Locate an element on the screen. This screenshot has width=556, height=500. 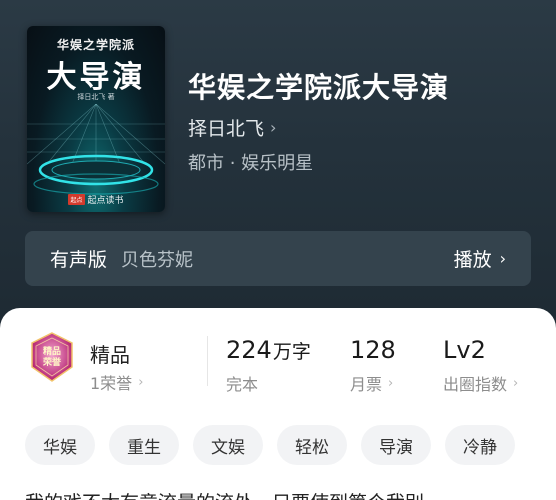
author-name: 择日北飞 is located at coordinates (226, 129).